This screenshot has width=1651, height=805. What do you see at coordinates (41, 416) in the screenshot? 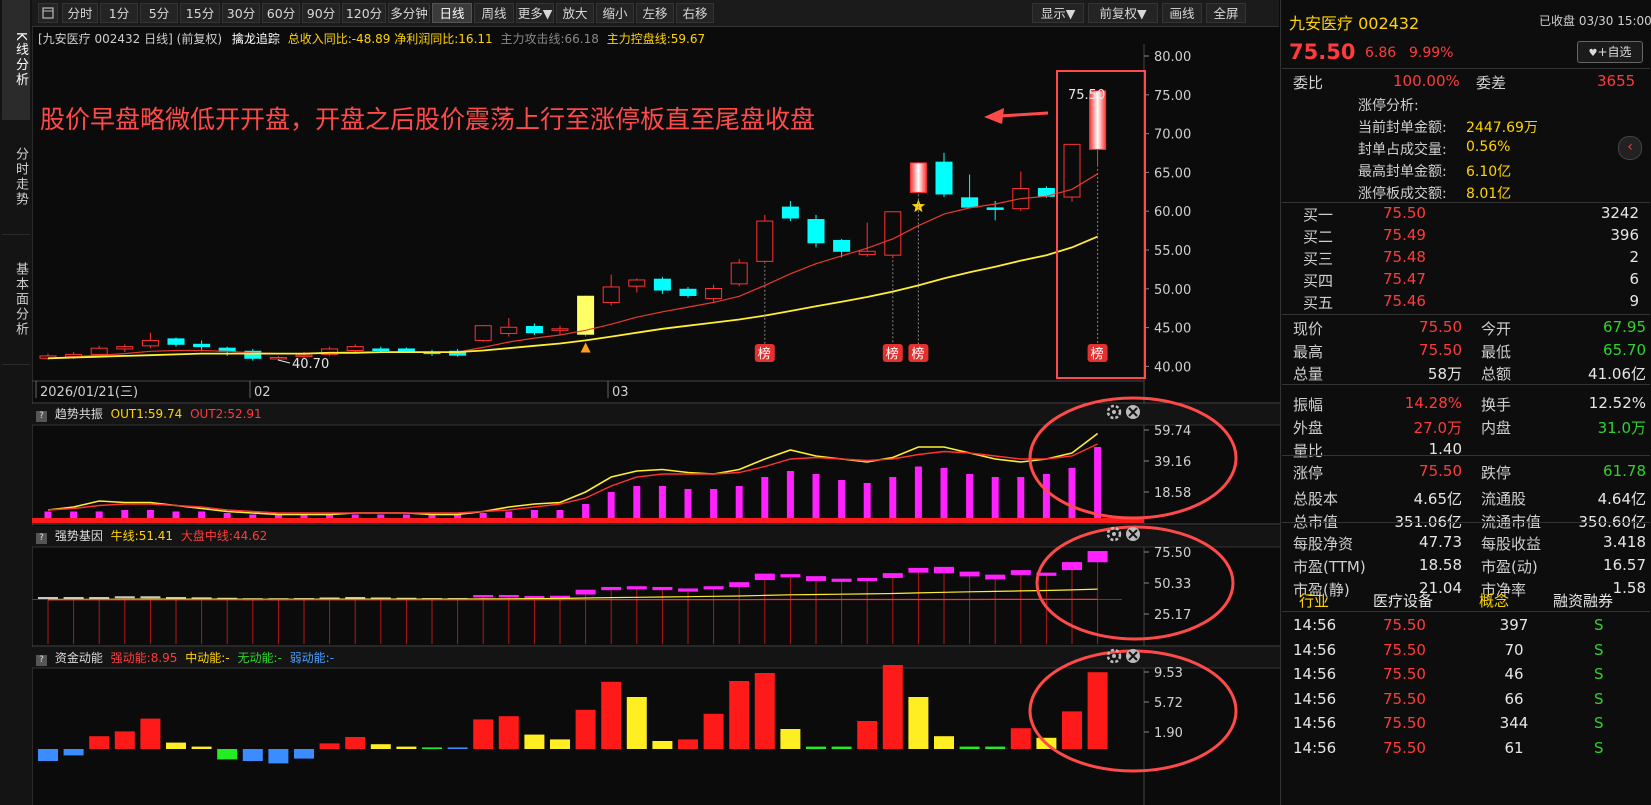
I see `panel1-help-icon: ?` at bounding box center [41, 416].